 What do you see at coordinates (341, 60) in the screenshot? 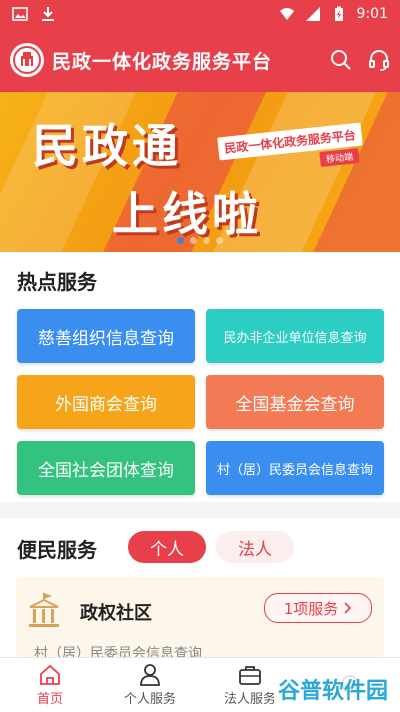
I see `search-icon` at bounding box center [341, 60].